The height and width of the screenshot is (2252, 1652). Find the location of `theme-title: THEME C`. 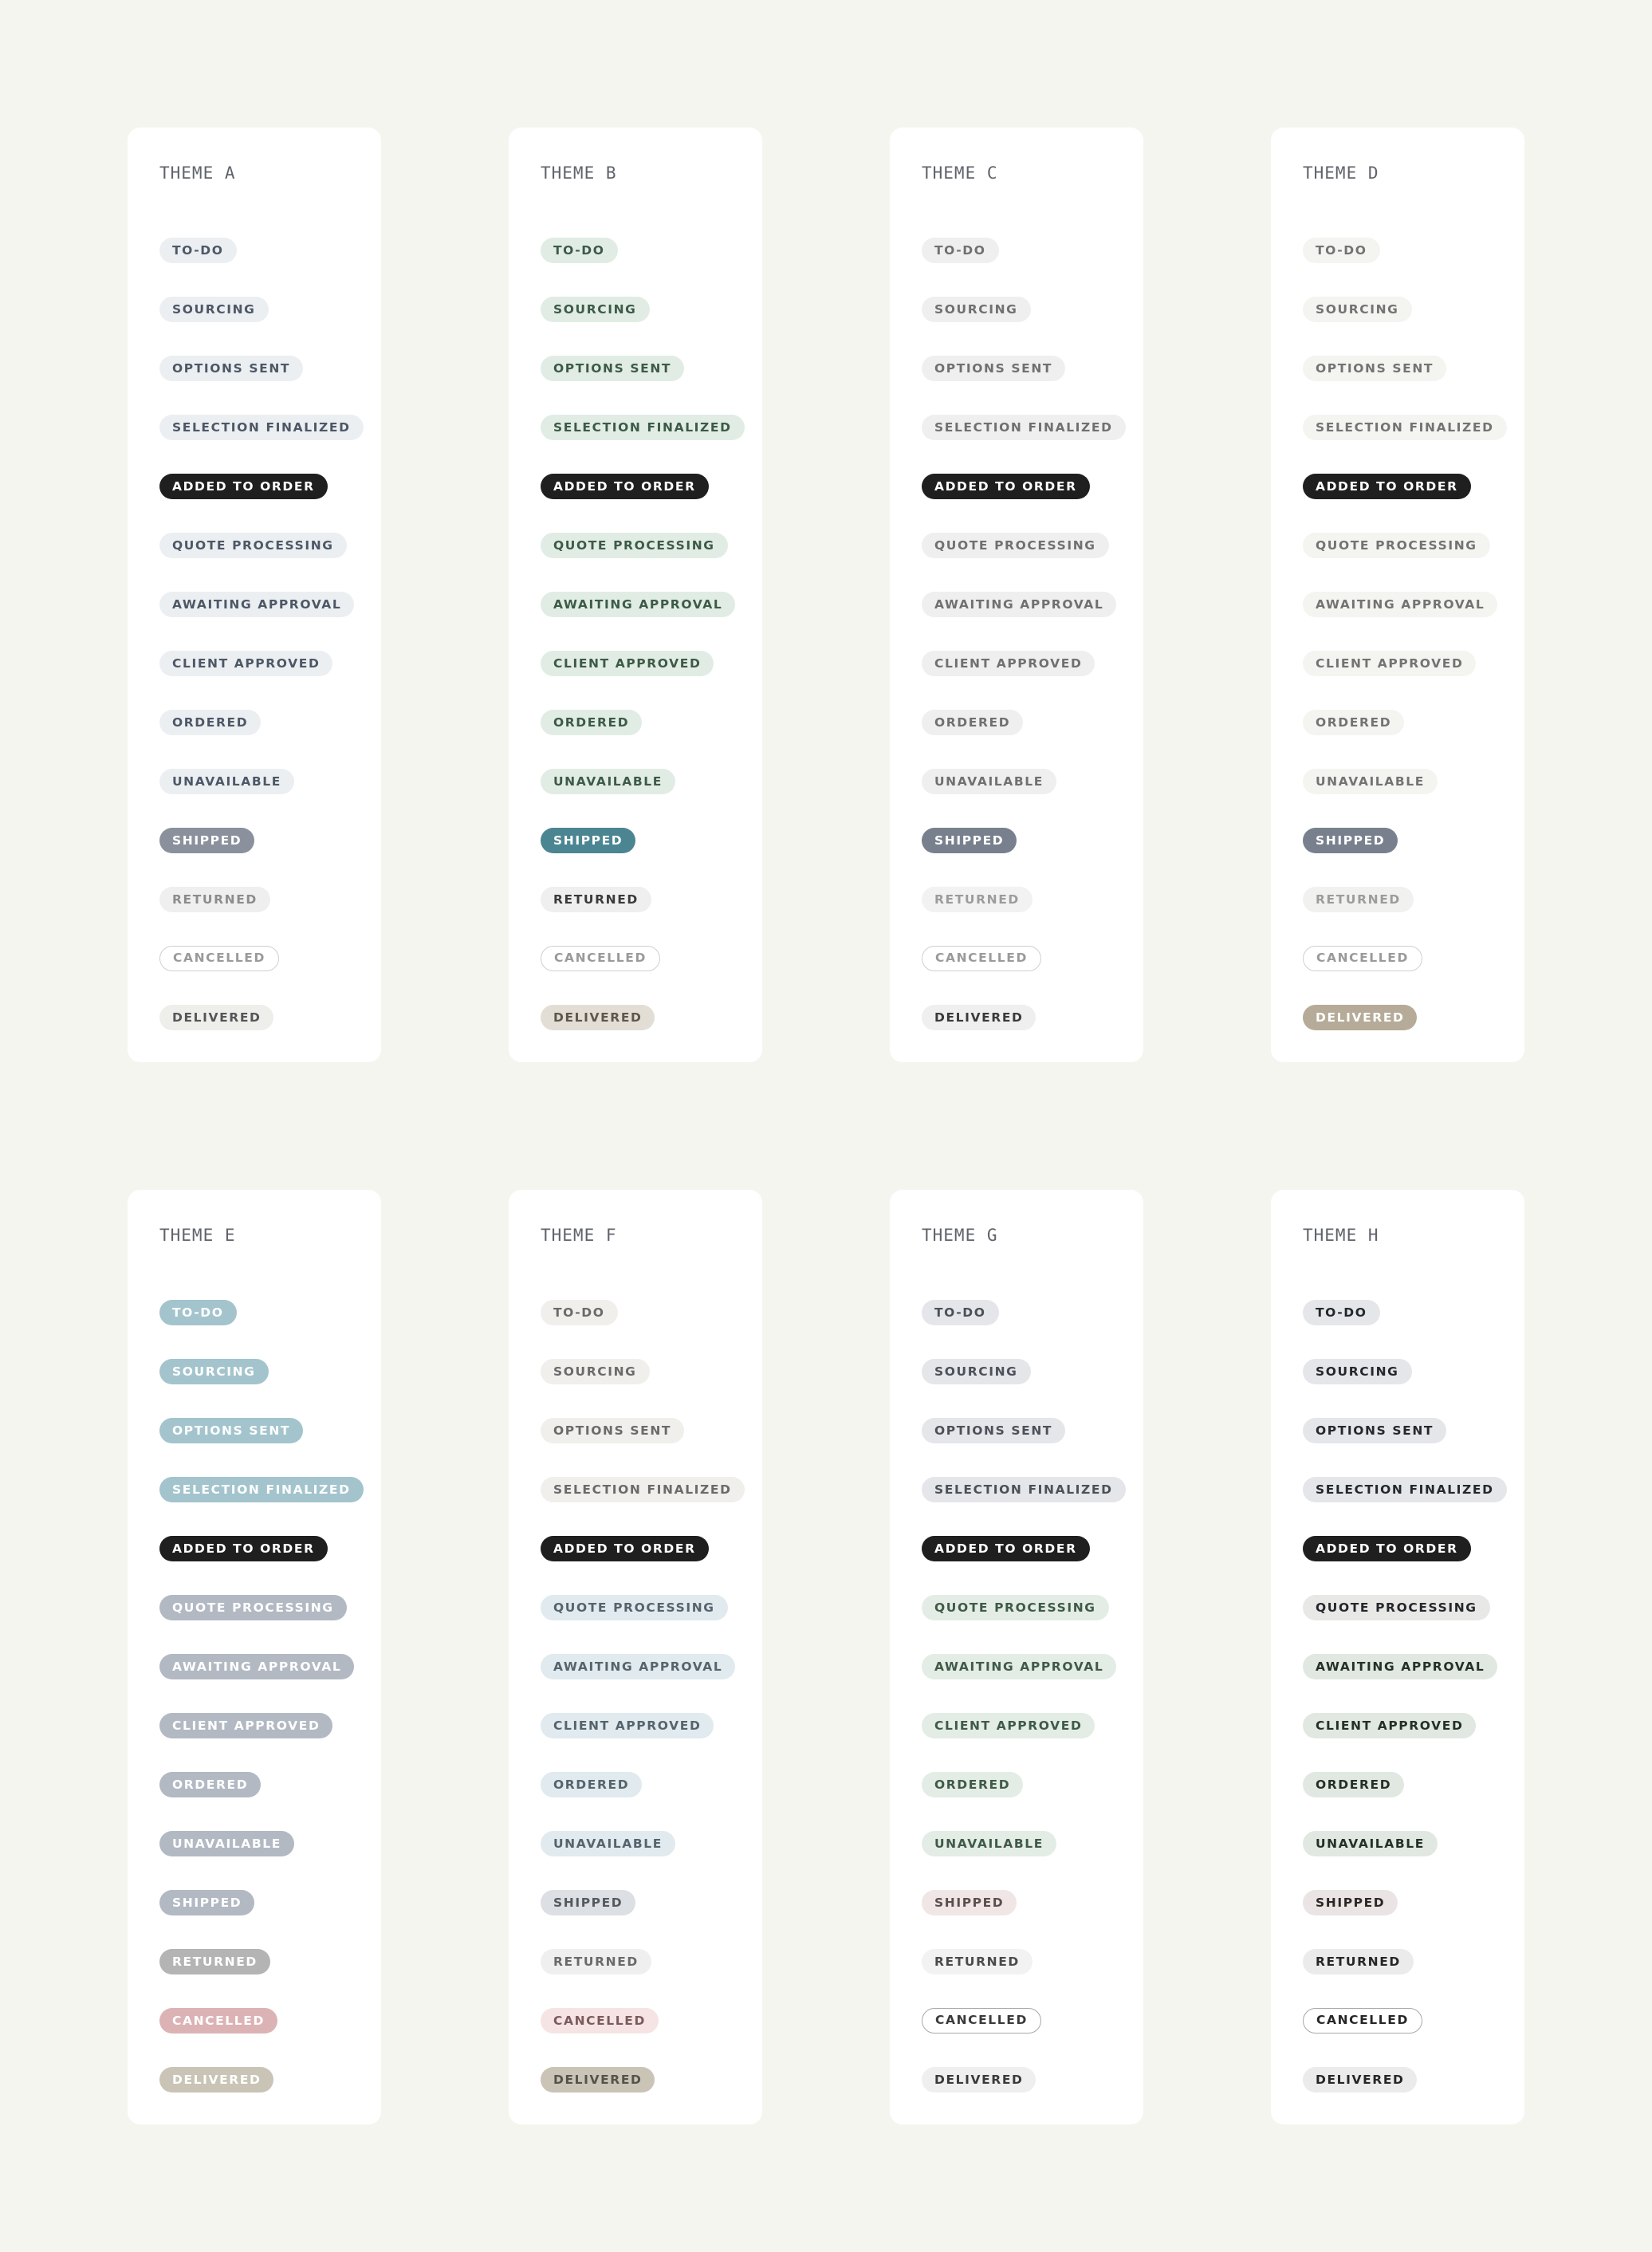

theme-title: THEME C is located at coordinates (960, 173).